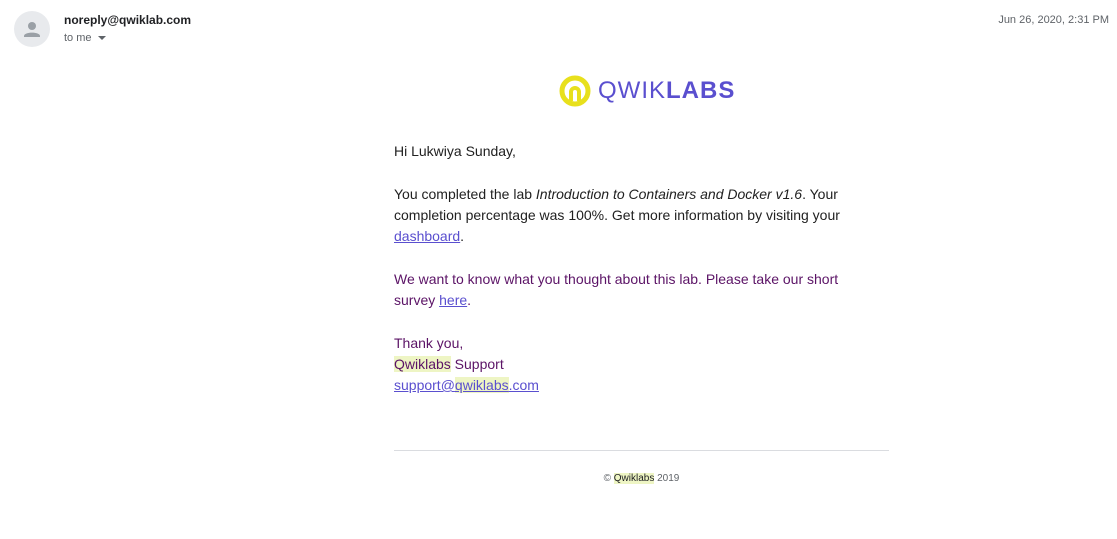 The image size is (1117, 539). What do you see at coordinates (607, 478) in the screenshot?
I see `copyright-symbol: ©` at bounding box center [607, 478].